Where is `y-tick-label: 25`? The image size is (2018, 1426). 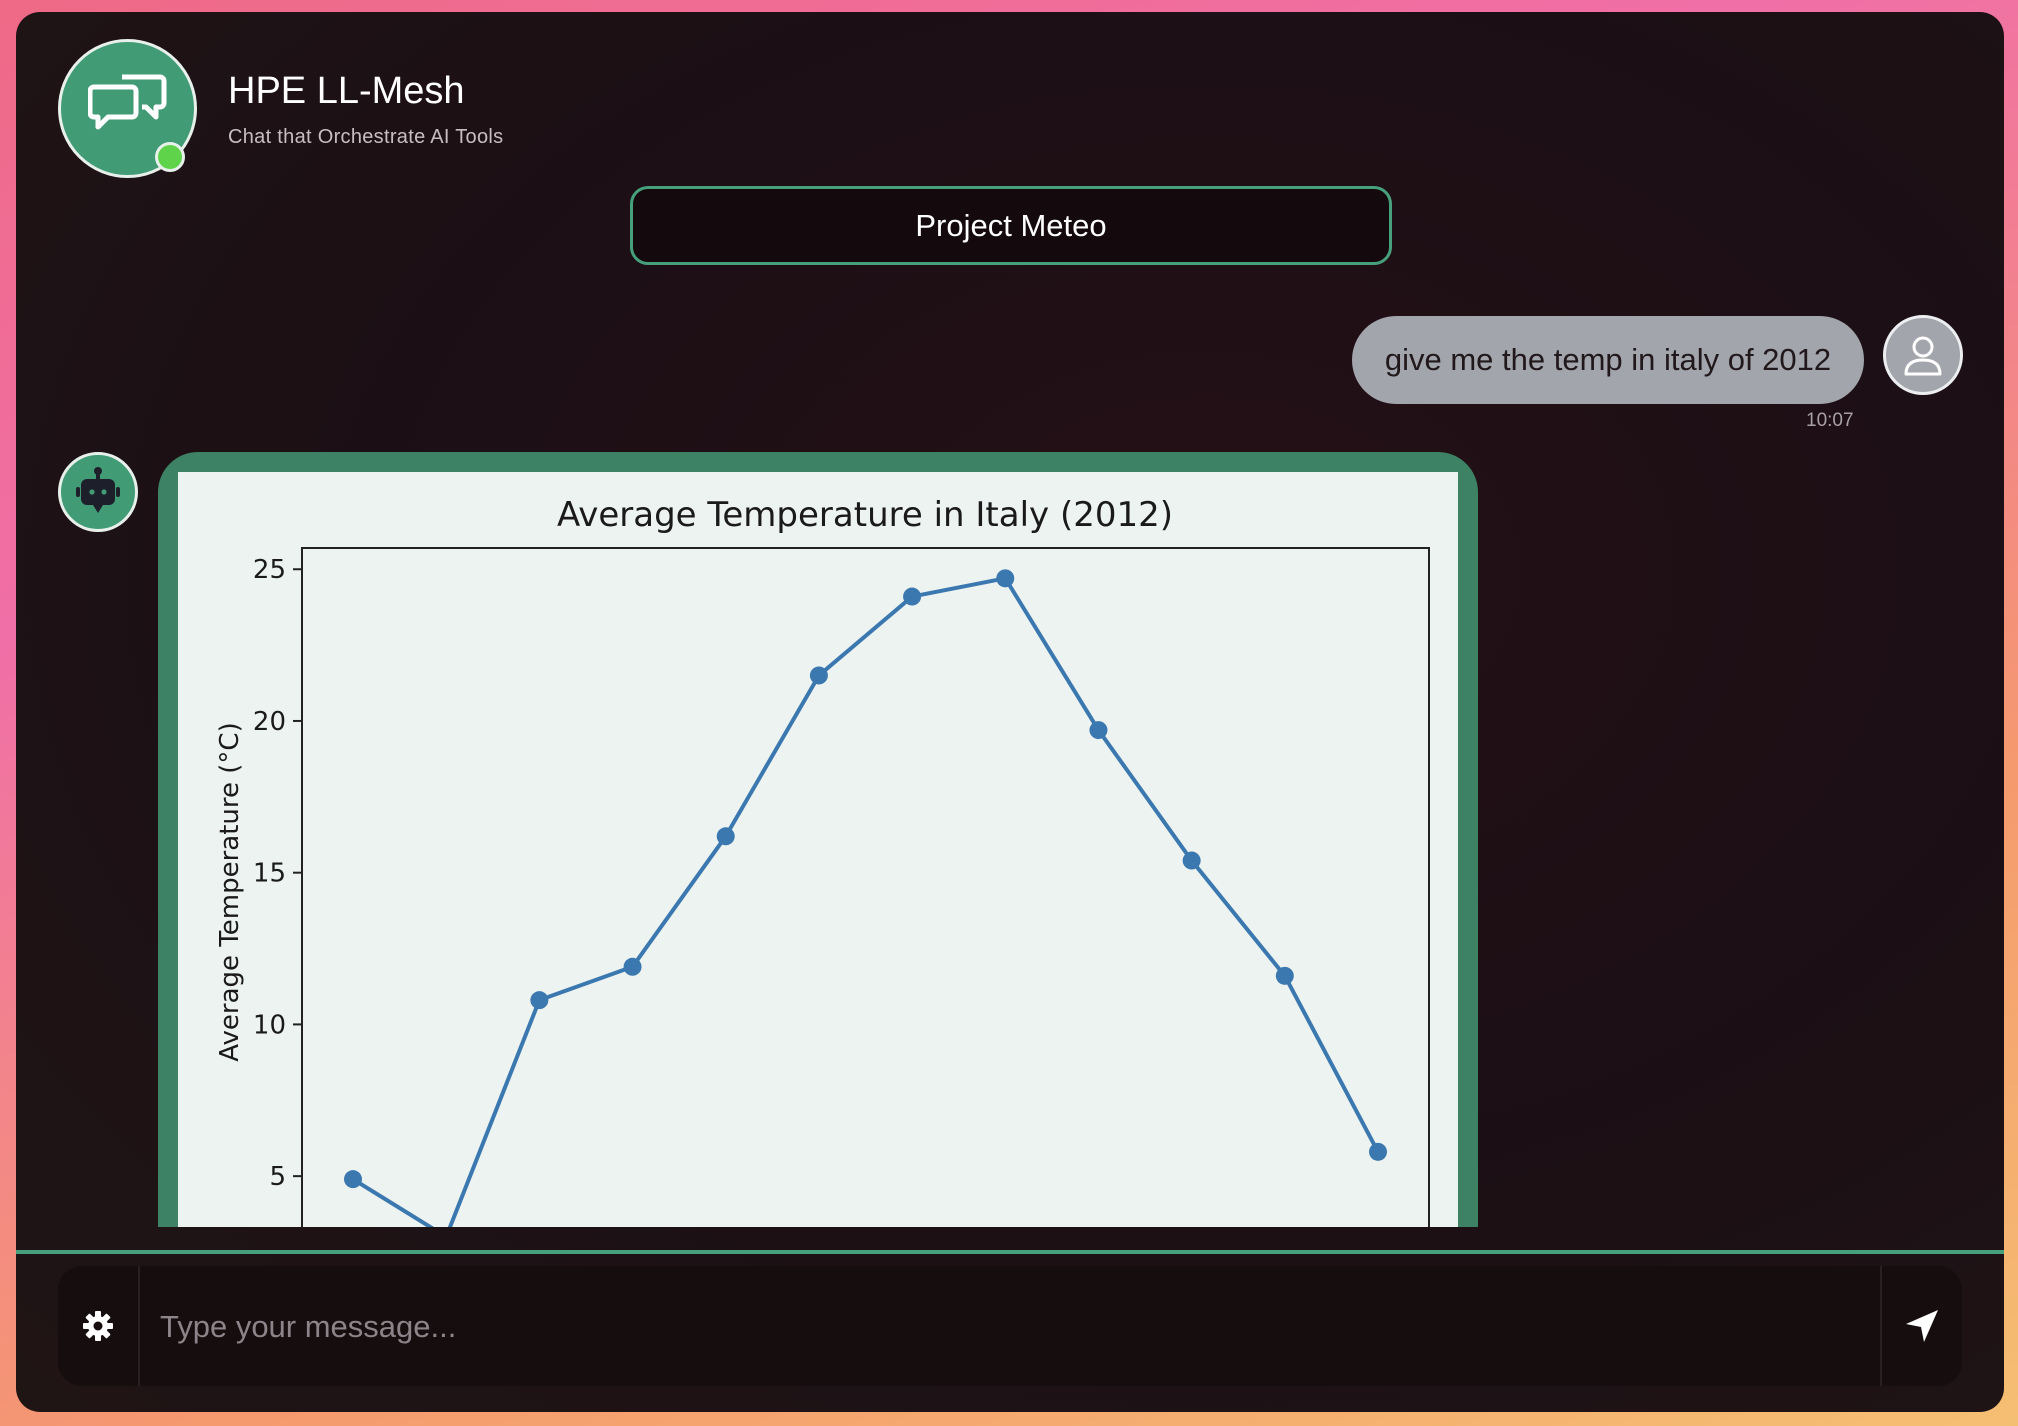 y-tick-label: 25 is located at coordinates (269, 570).